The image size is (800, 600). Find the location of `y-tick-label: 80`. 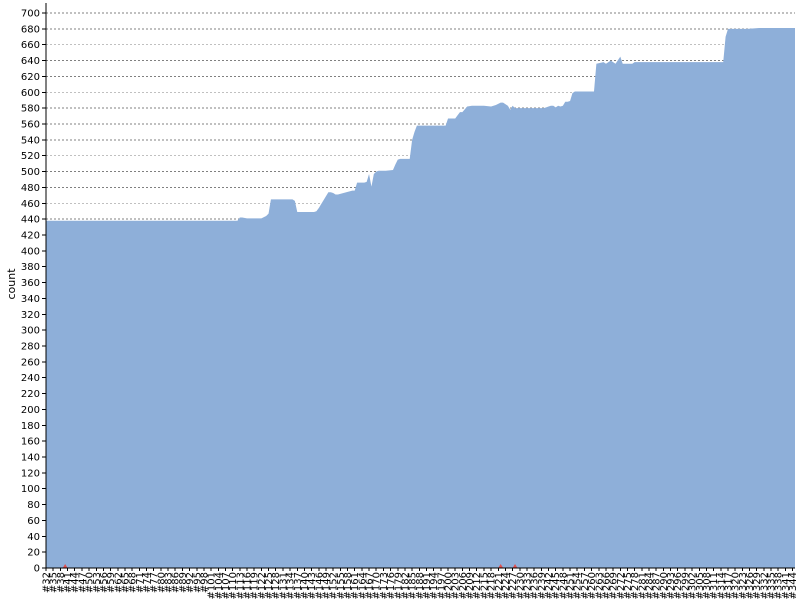

y-tick-label: 80 is located at coordinates (33, 505).